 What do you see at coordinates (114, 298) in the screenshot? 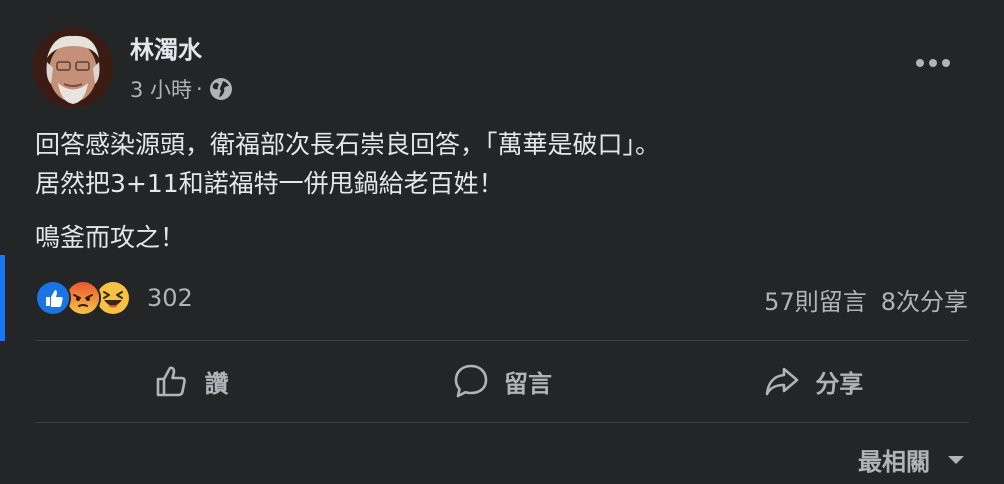
I see `reaction-summary: 302` at bounding box center [114, 298].